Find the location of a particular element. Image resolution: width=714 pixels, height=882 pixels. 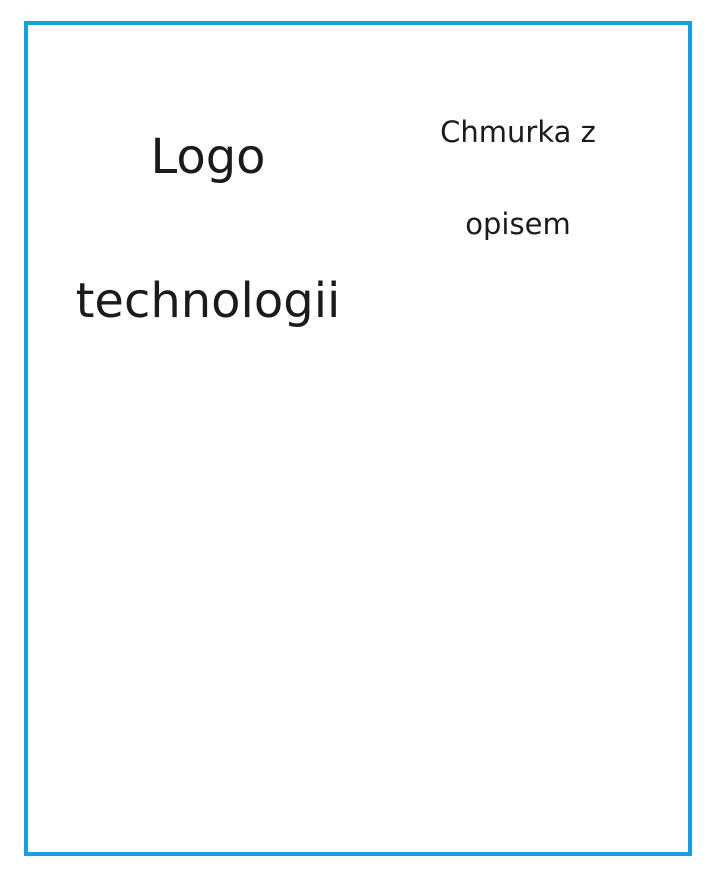

description-tooltip-placeholder: Chmurka z opisem is located at coordinates (518, 178).